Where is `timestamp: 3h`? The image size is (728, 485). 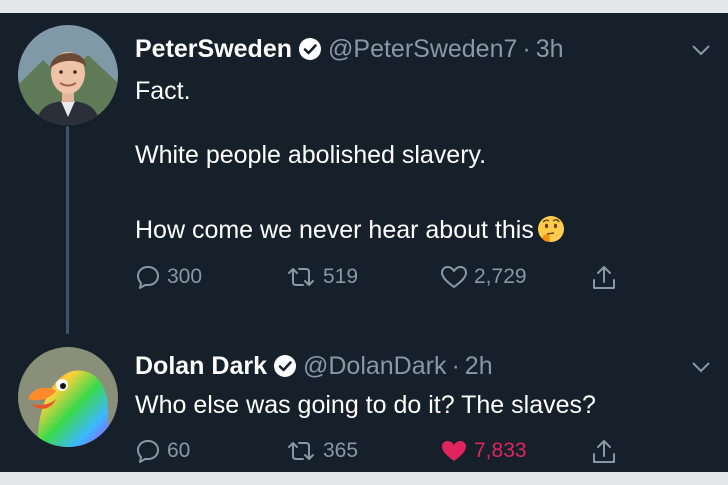 timestamp: 3h is located at coordinates (550, 49).